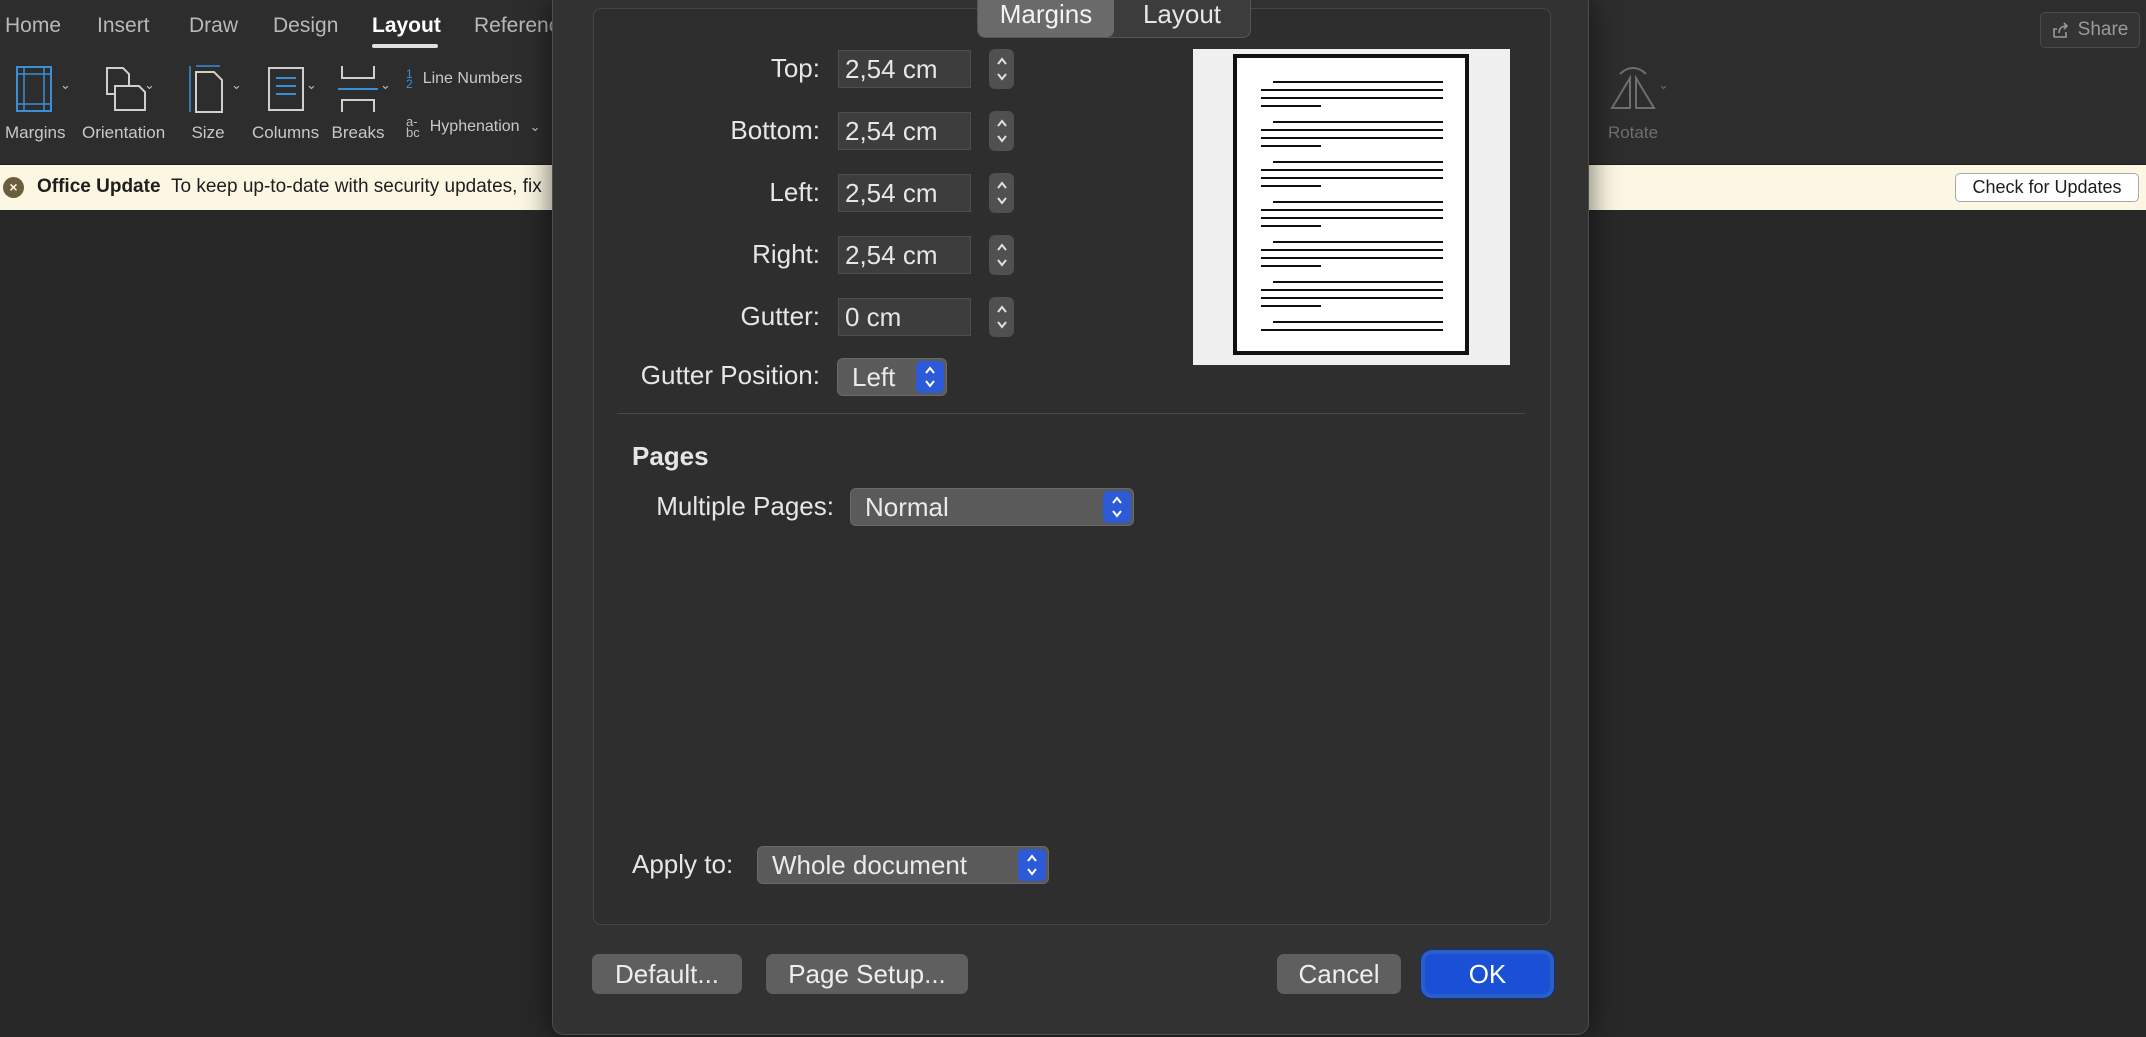  I want to click on size-tool-label: Size, so click(208, 132).